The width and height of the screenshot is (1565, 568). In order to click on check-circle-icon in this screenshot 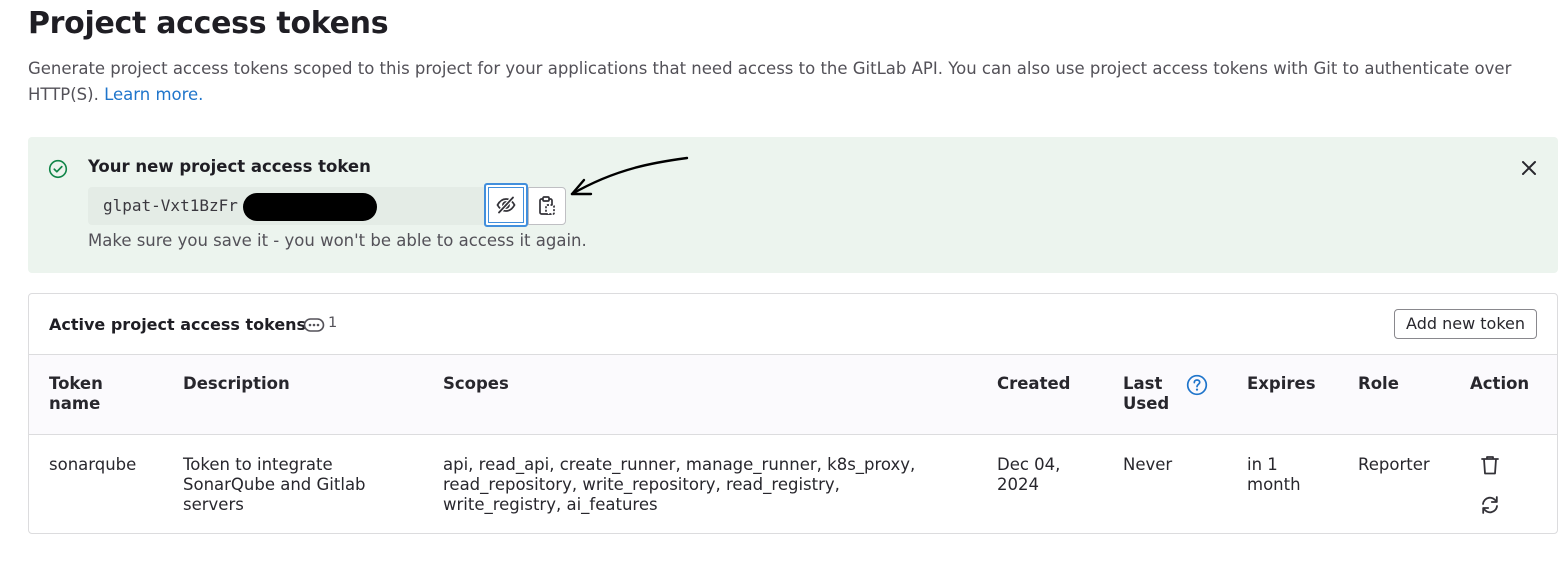, I will do `click(58, 169)`.